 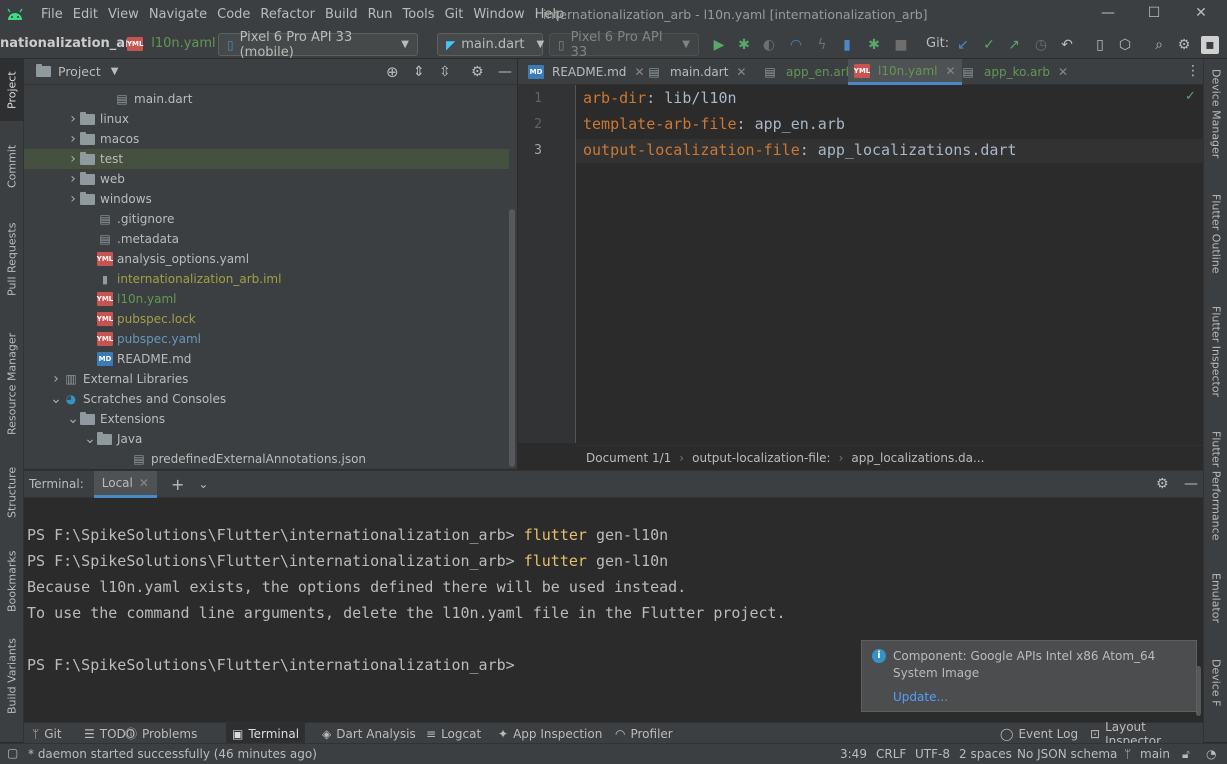 What do you see at coordinates (52, 15) in the screenshot?
I see `menu-file: File` at bounding box center [52, 15].